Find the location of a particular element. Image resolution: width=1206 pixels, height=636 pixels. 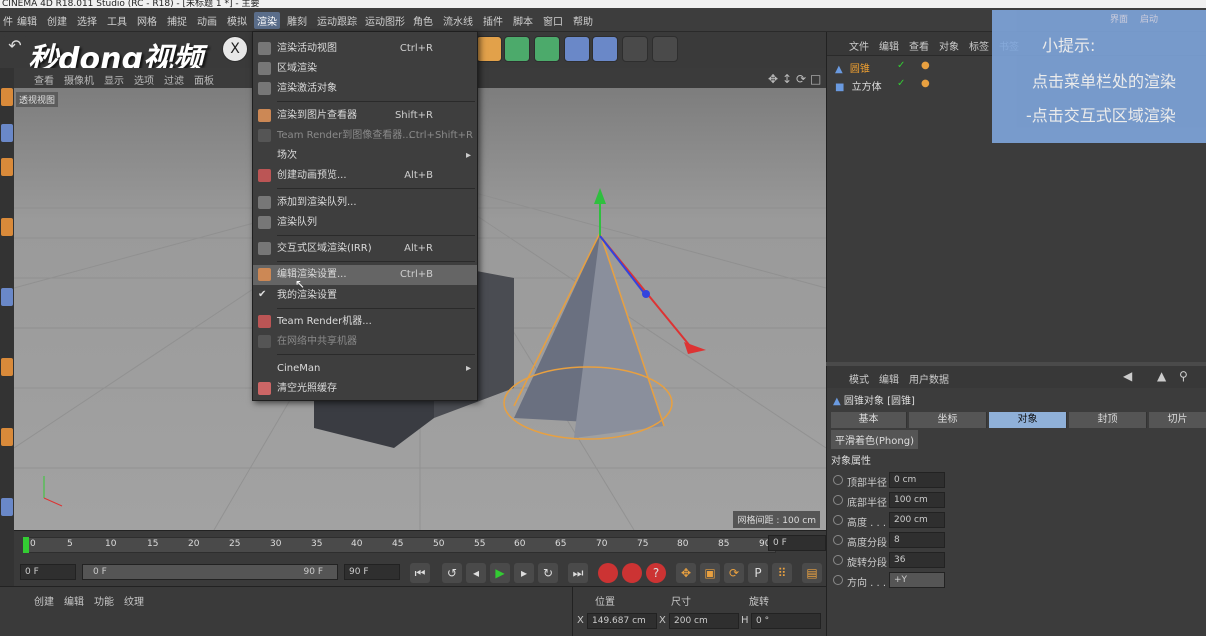

camera-icon is located at coordinates (635, 49).